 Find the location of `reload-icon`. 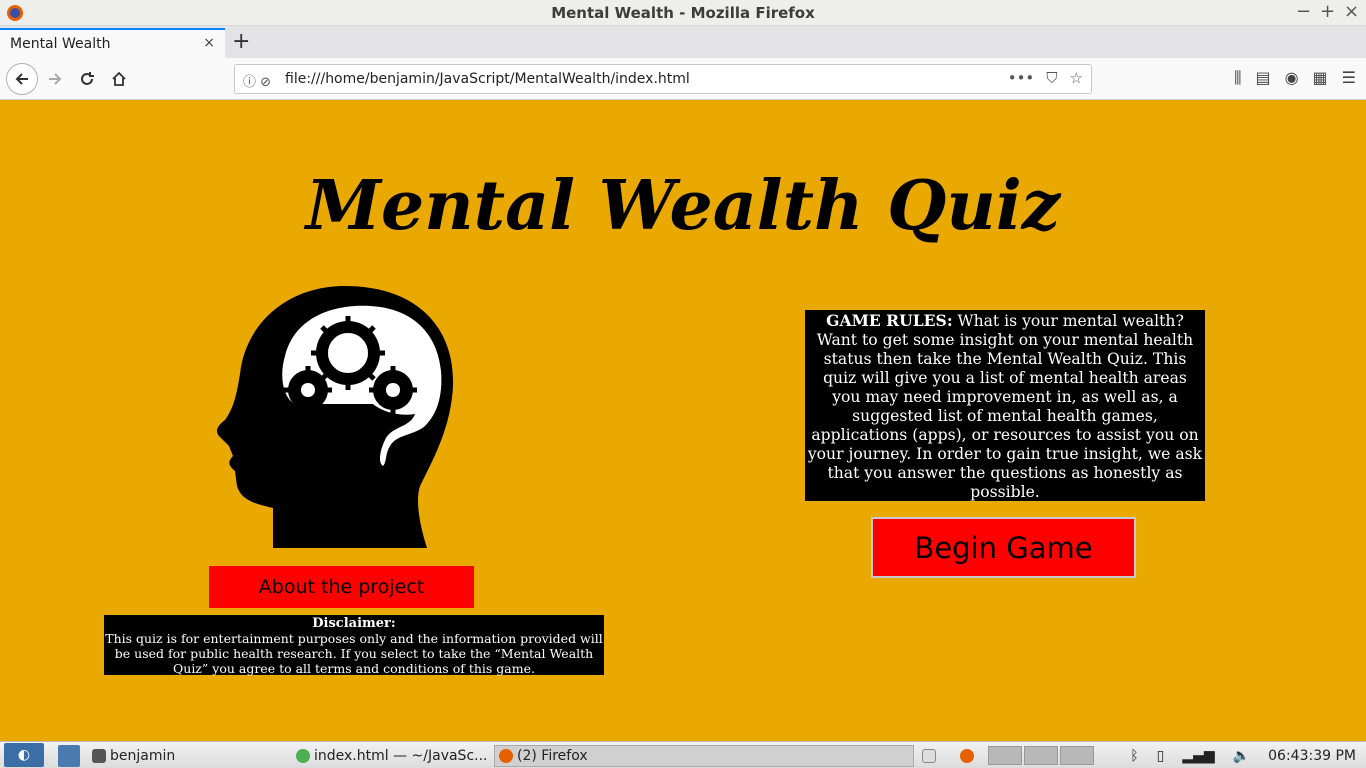

reload-icon is located at coordinates (87, 78).